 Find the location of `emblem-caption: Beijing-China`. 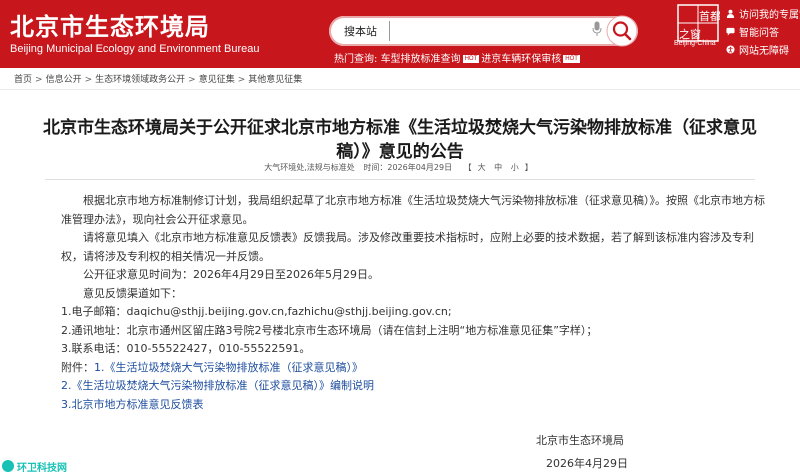

emblem-caption: Beijing-China is located at coordinates (695, 43).